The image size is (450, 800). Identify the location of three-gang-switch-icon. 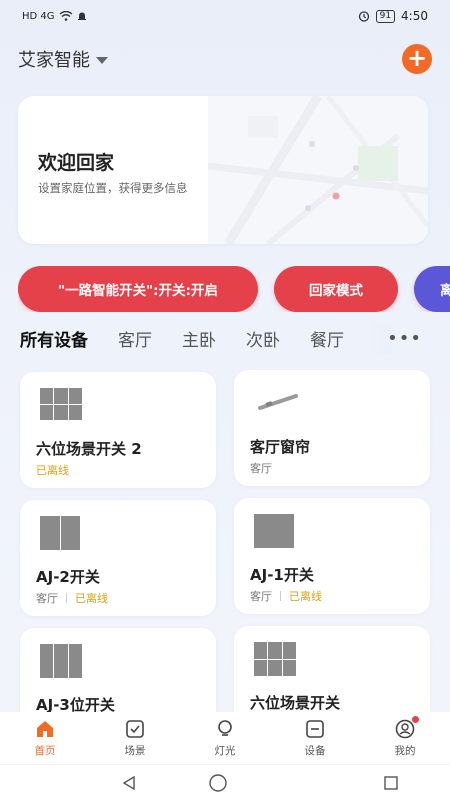
(61, 661).